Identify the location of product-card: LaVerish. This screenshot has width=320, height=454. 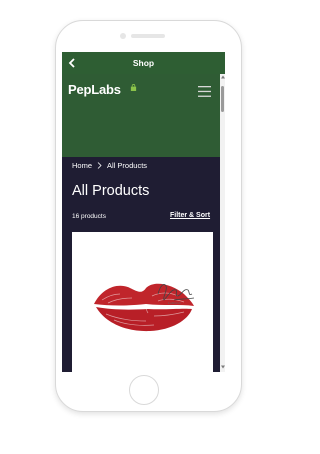
(142, 302).